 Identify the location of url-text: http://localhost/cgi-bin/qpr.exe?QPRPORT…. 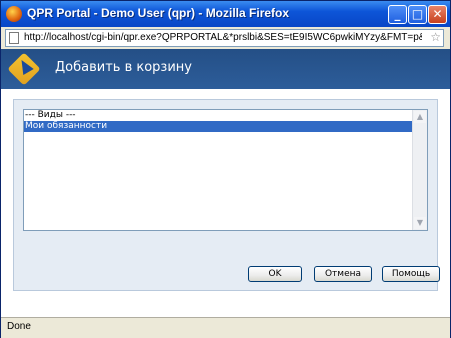
(223, 38).